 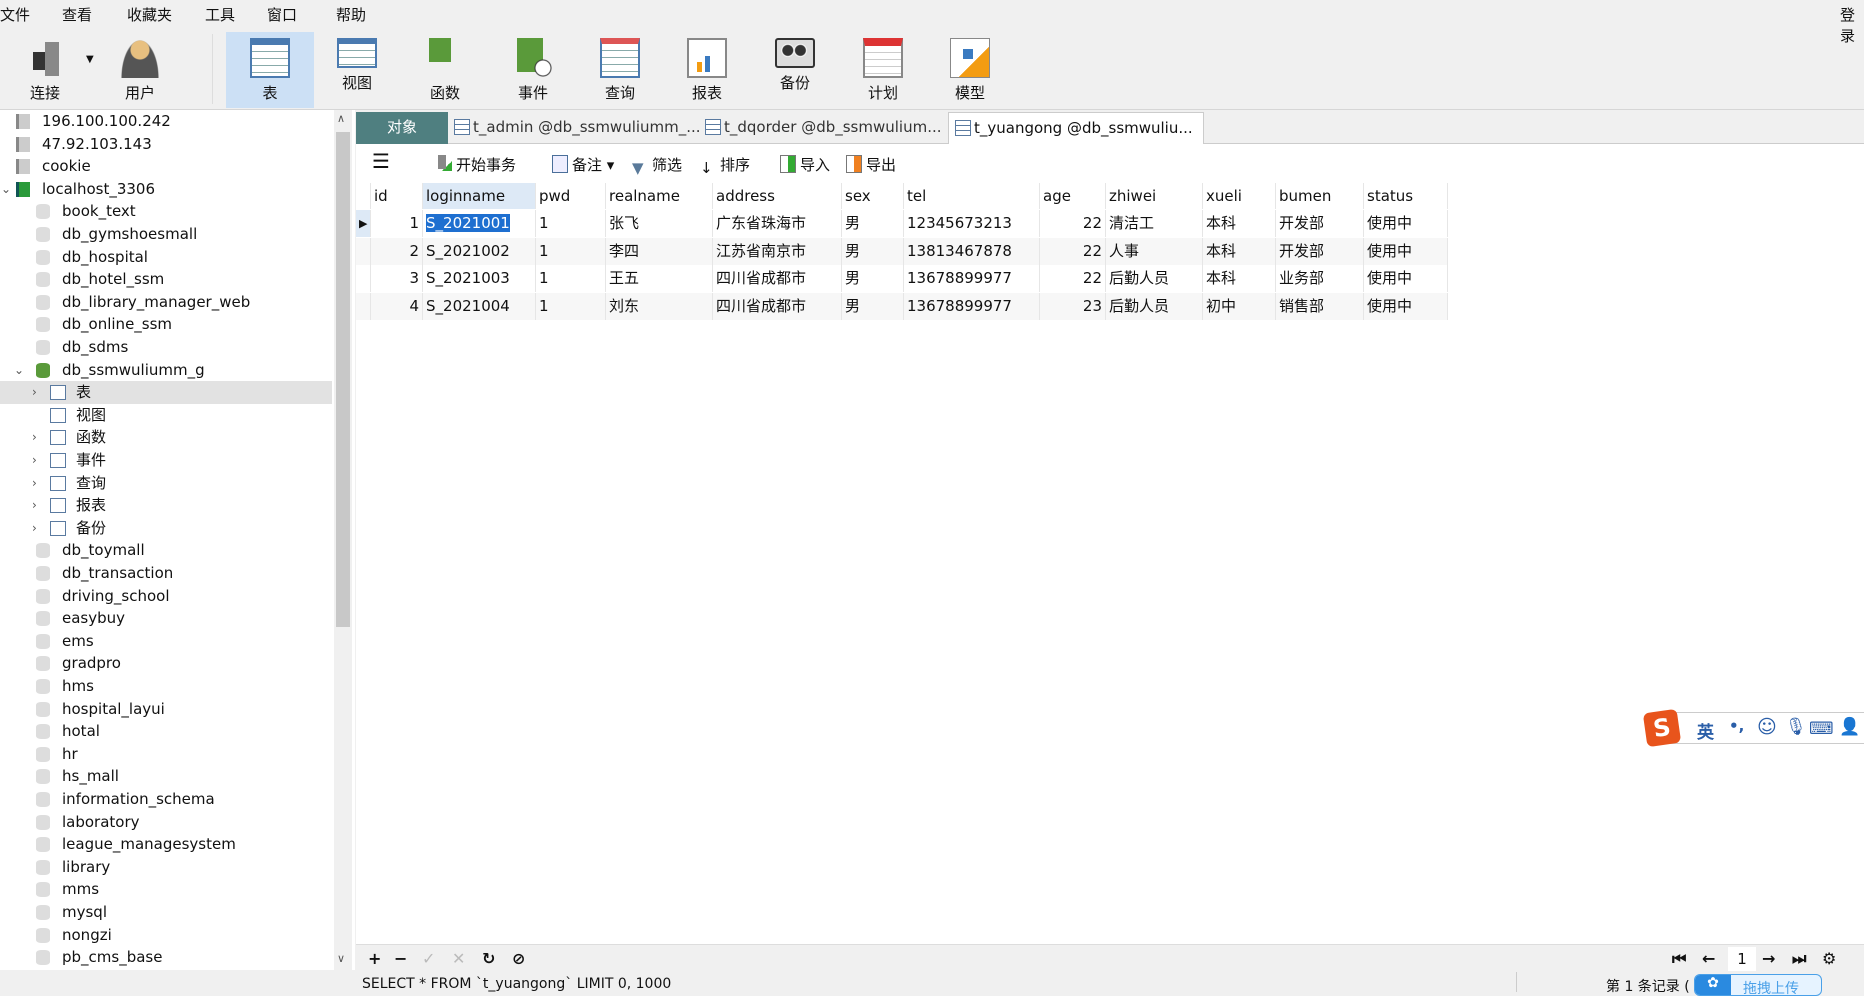 I want to click on table-cell-realname: 李四, so click(x=659, y=251).